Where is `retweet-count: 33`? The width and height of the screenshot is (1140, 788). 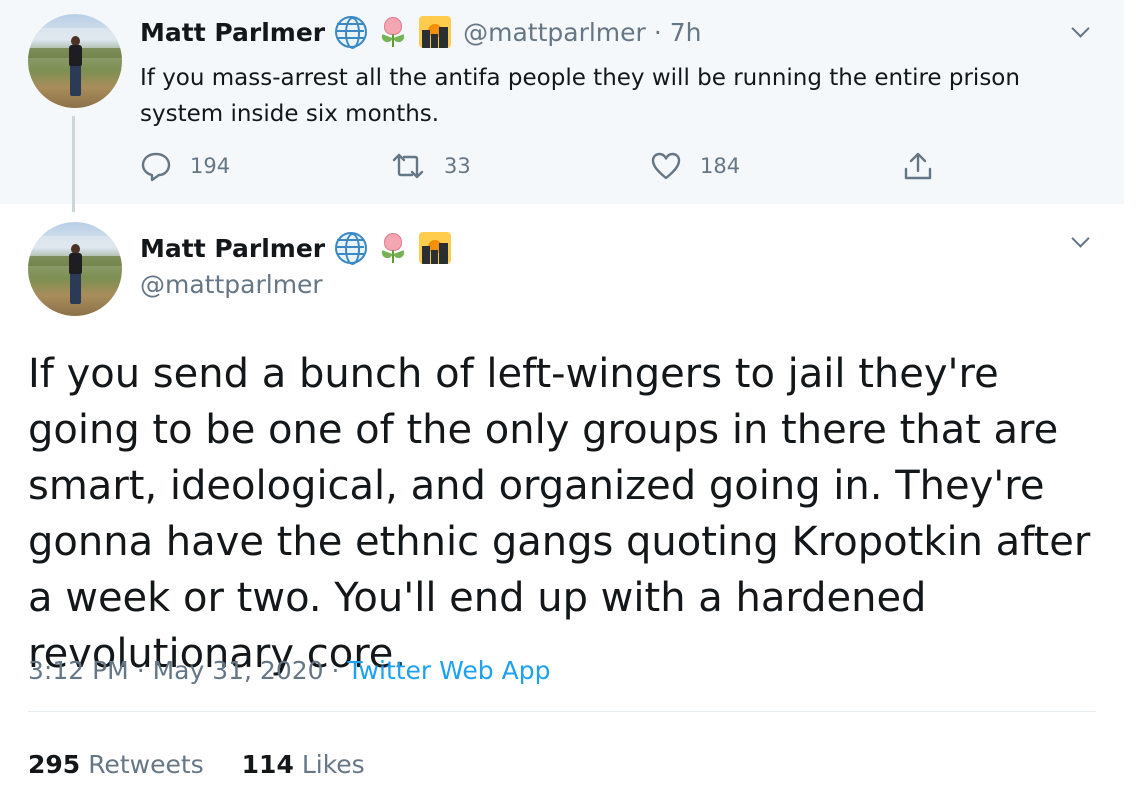
retweet-count: 33 is located at coordinates (457, 166).